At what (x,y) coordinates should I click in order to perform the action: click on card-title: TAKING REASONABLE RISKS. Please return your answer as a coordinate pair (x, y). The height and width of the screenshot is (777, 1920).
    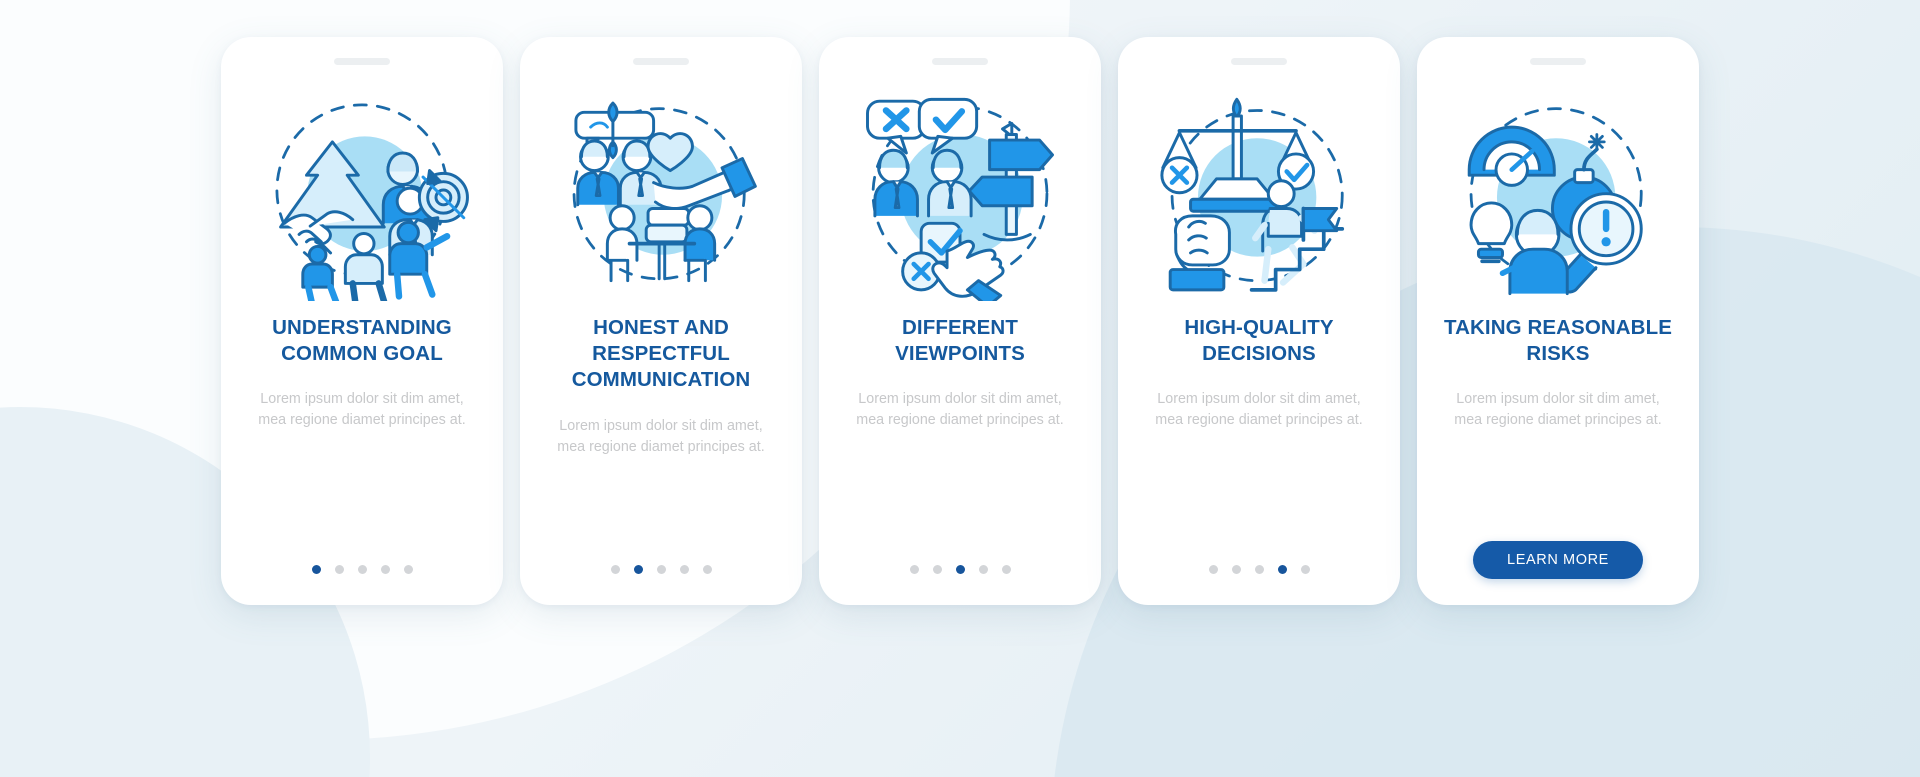
    Looking at the image, I should click on (1558, 341).